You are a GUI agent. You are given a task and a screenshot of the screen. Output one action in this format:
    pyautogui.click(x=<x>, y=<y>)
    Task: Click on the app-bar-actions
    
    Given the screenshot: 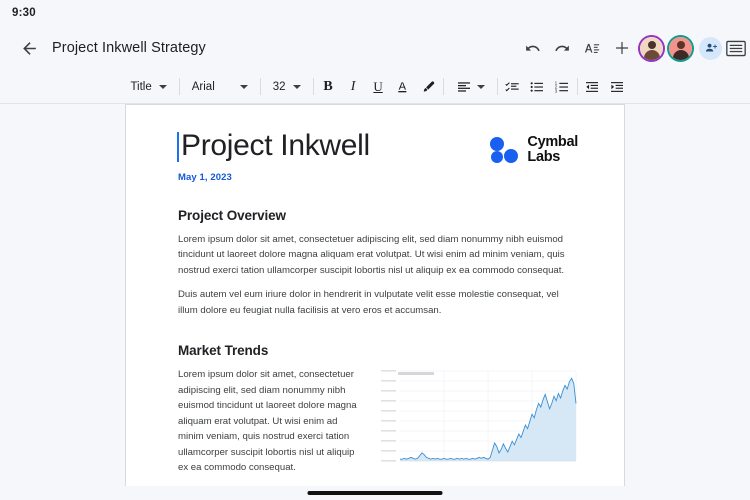 What is the action you would take?
    pyautogui.click(x=631, y=48)
    